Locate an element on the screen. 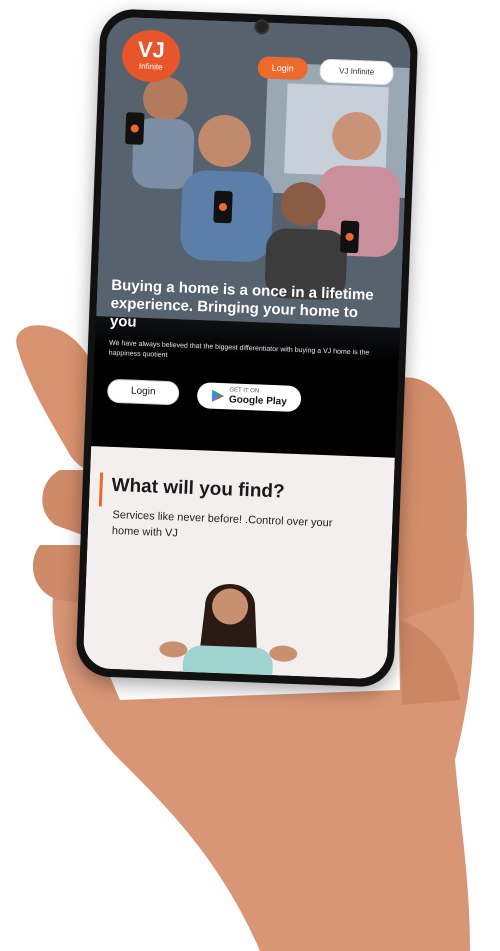 Image resolution: width=500 pixels, height=951 pixels. section-accent-bar is located at coordinates (101, 489).